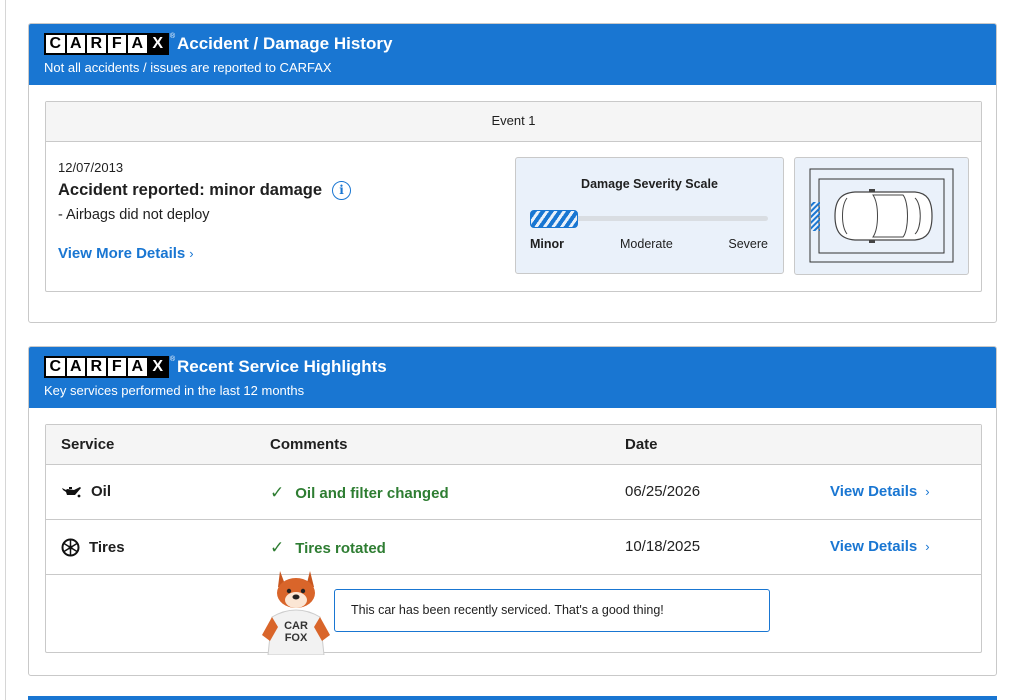  What do you see at coordinates (296, 638) in the screenshot?
I see `mascot-shirt-line-2: FOX` at bounding box center [296, 638].